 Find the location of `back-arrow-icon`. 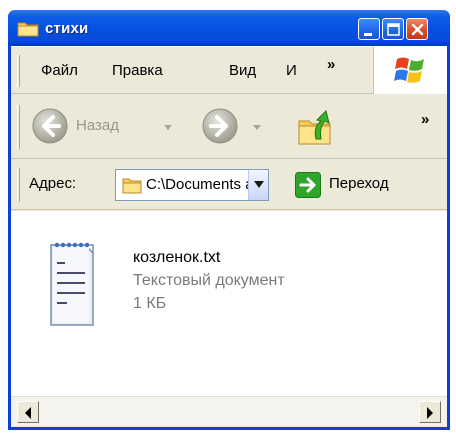

back-arrow-icon is located at coordinates (50, 126).